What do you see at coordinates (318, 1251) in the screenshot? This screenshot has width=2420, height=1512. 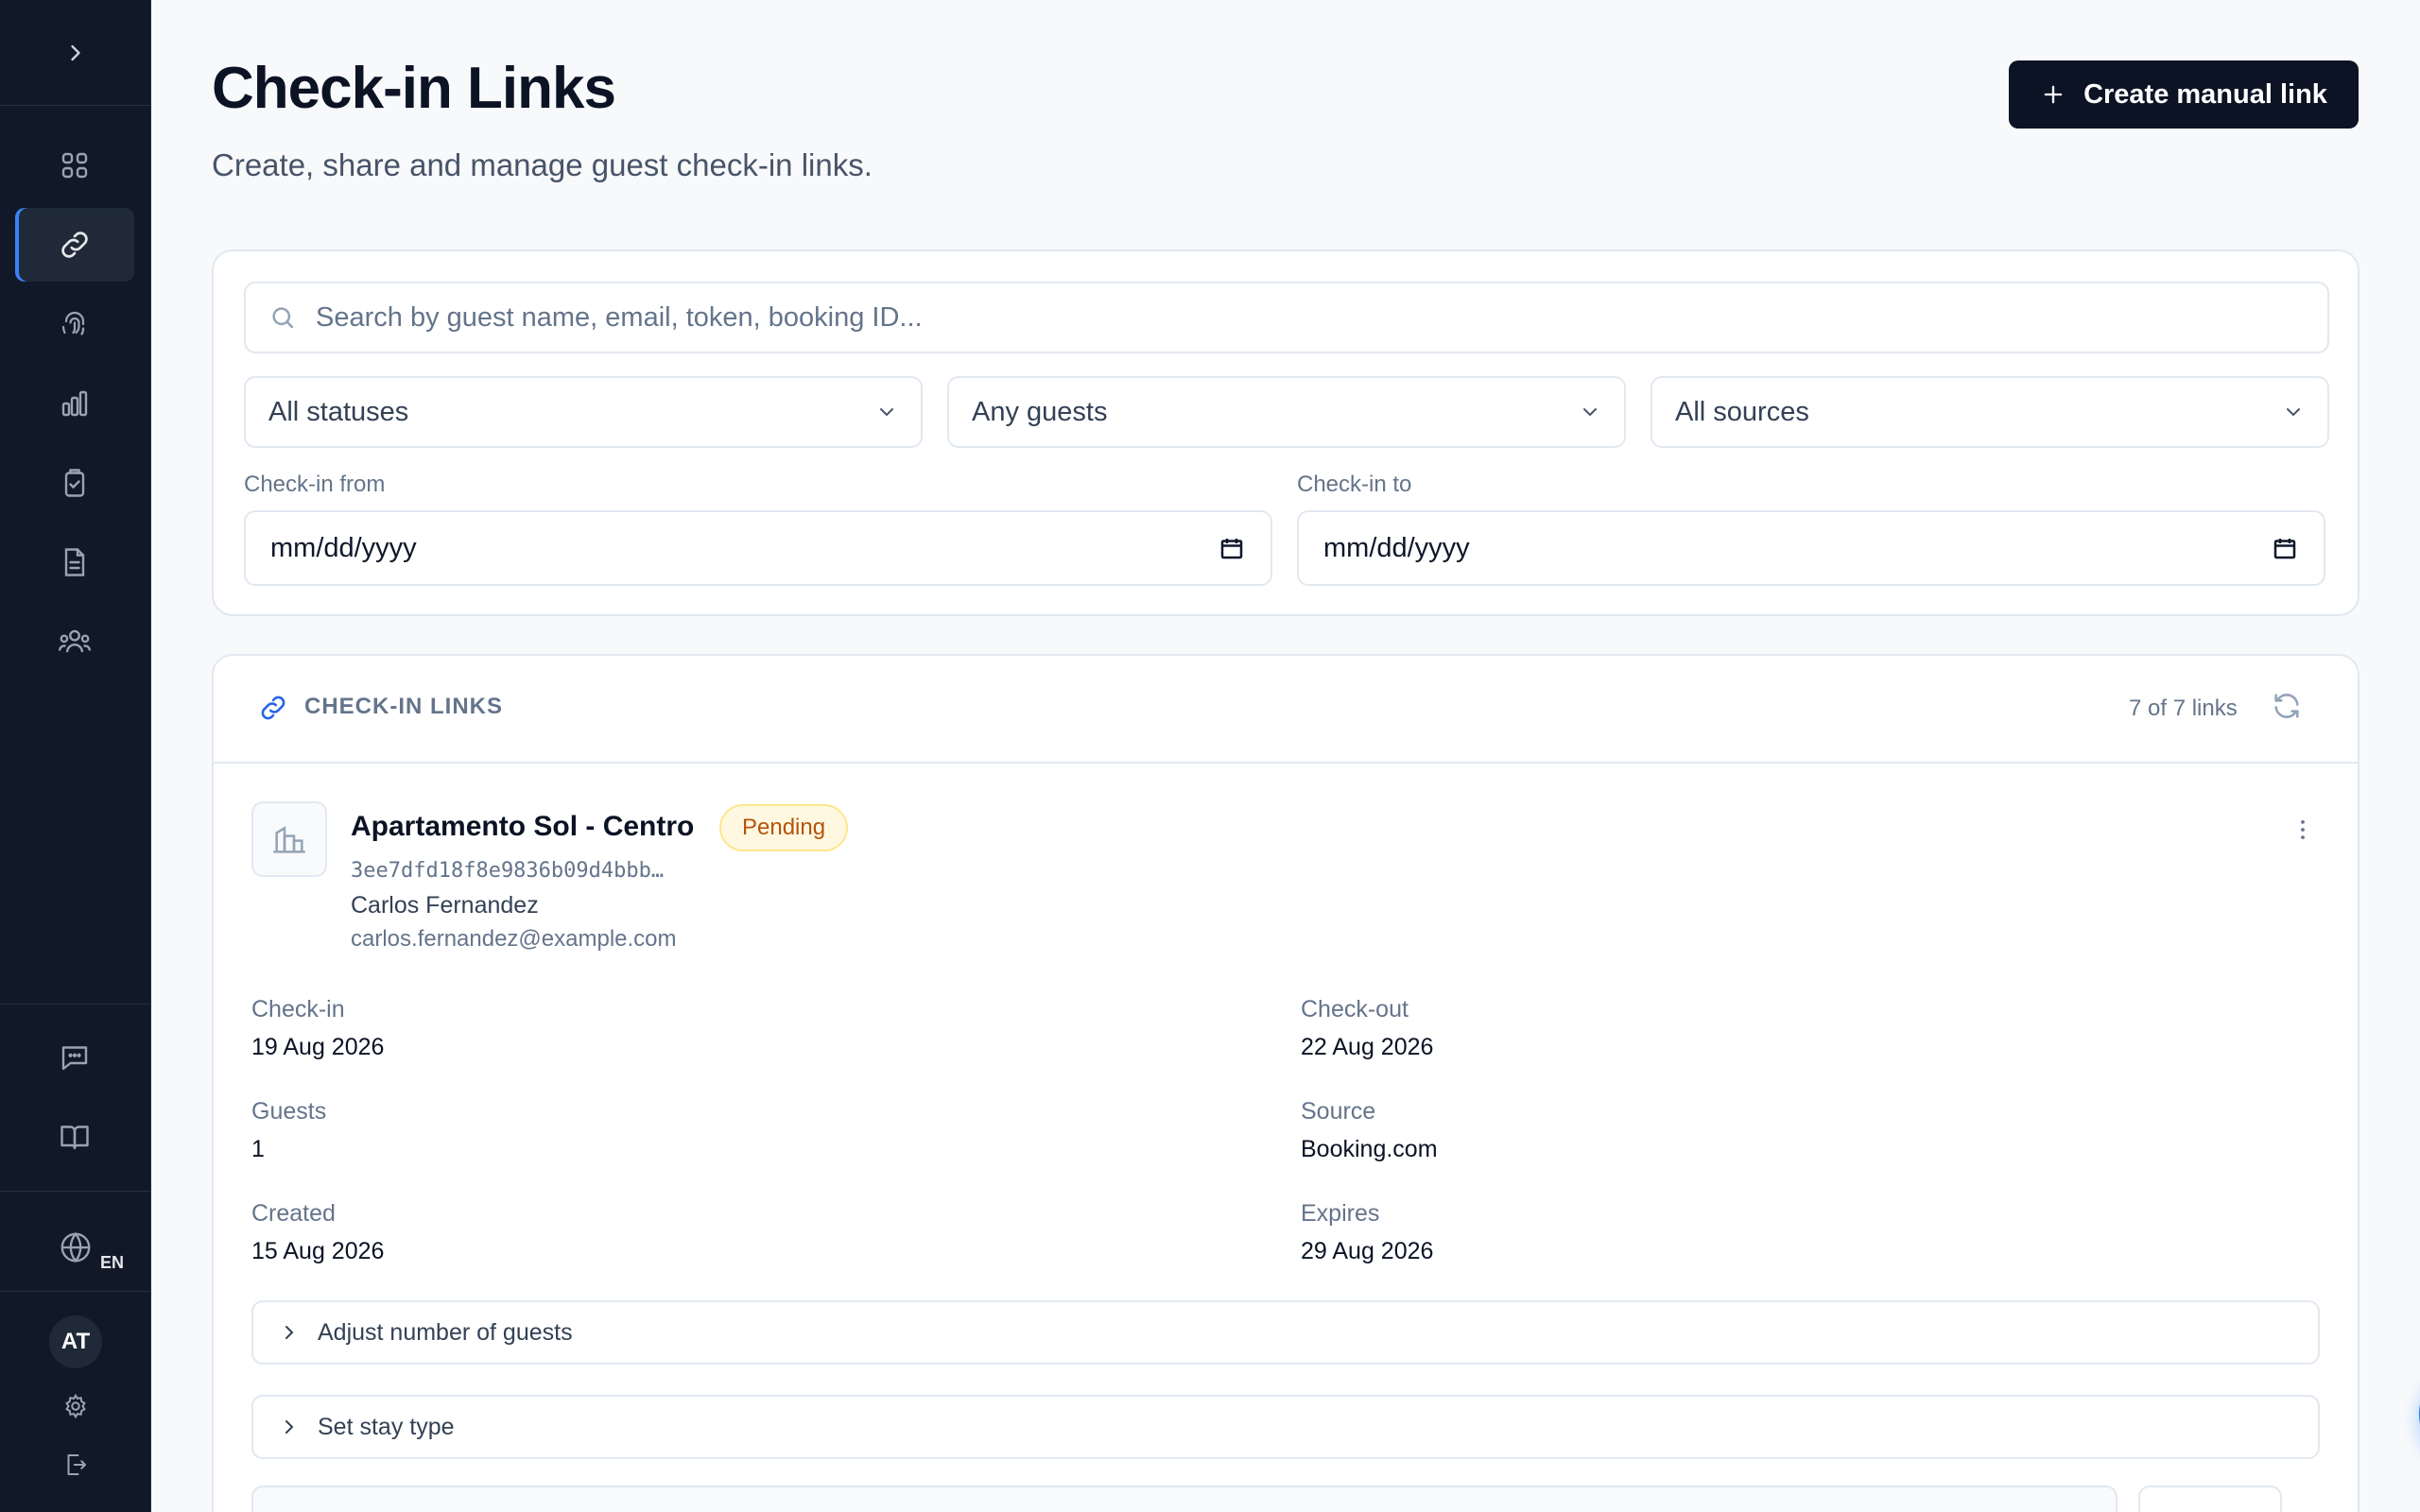 I see `created-value: 15 Aug 2026` at bounding box center [318, 1251].